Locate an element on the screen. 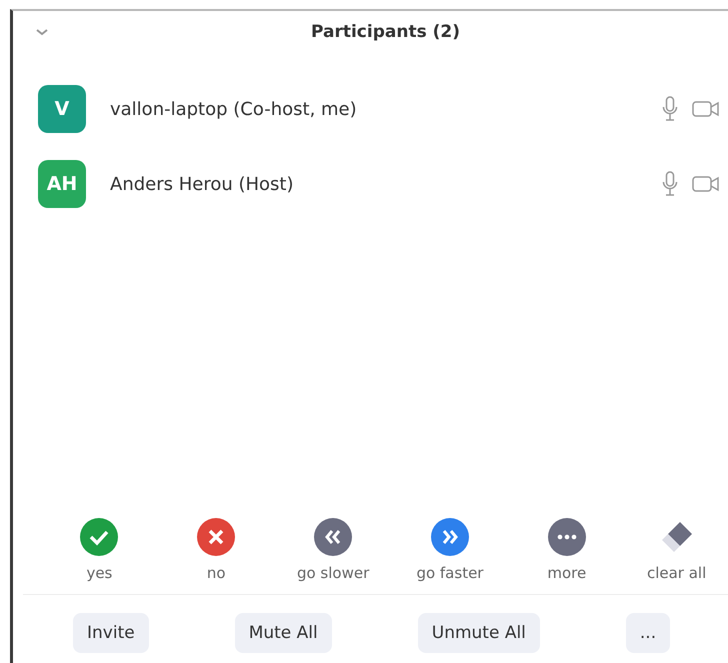 The image size is (728, 663). avatar: AH is located at coordinates (62, 184).